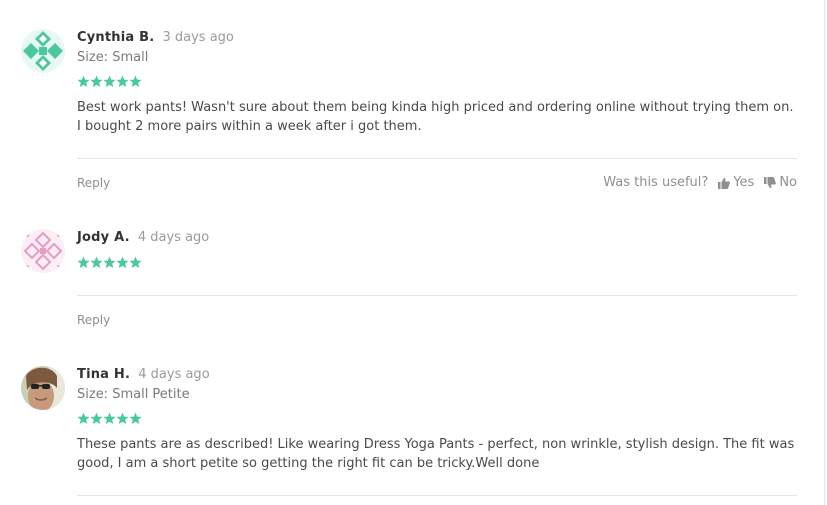 The image size is (827, 505). I want to click on thumbs-up-icon, so click(724, 183).